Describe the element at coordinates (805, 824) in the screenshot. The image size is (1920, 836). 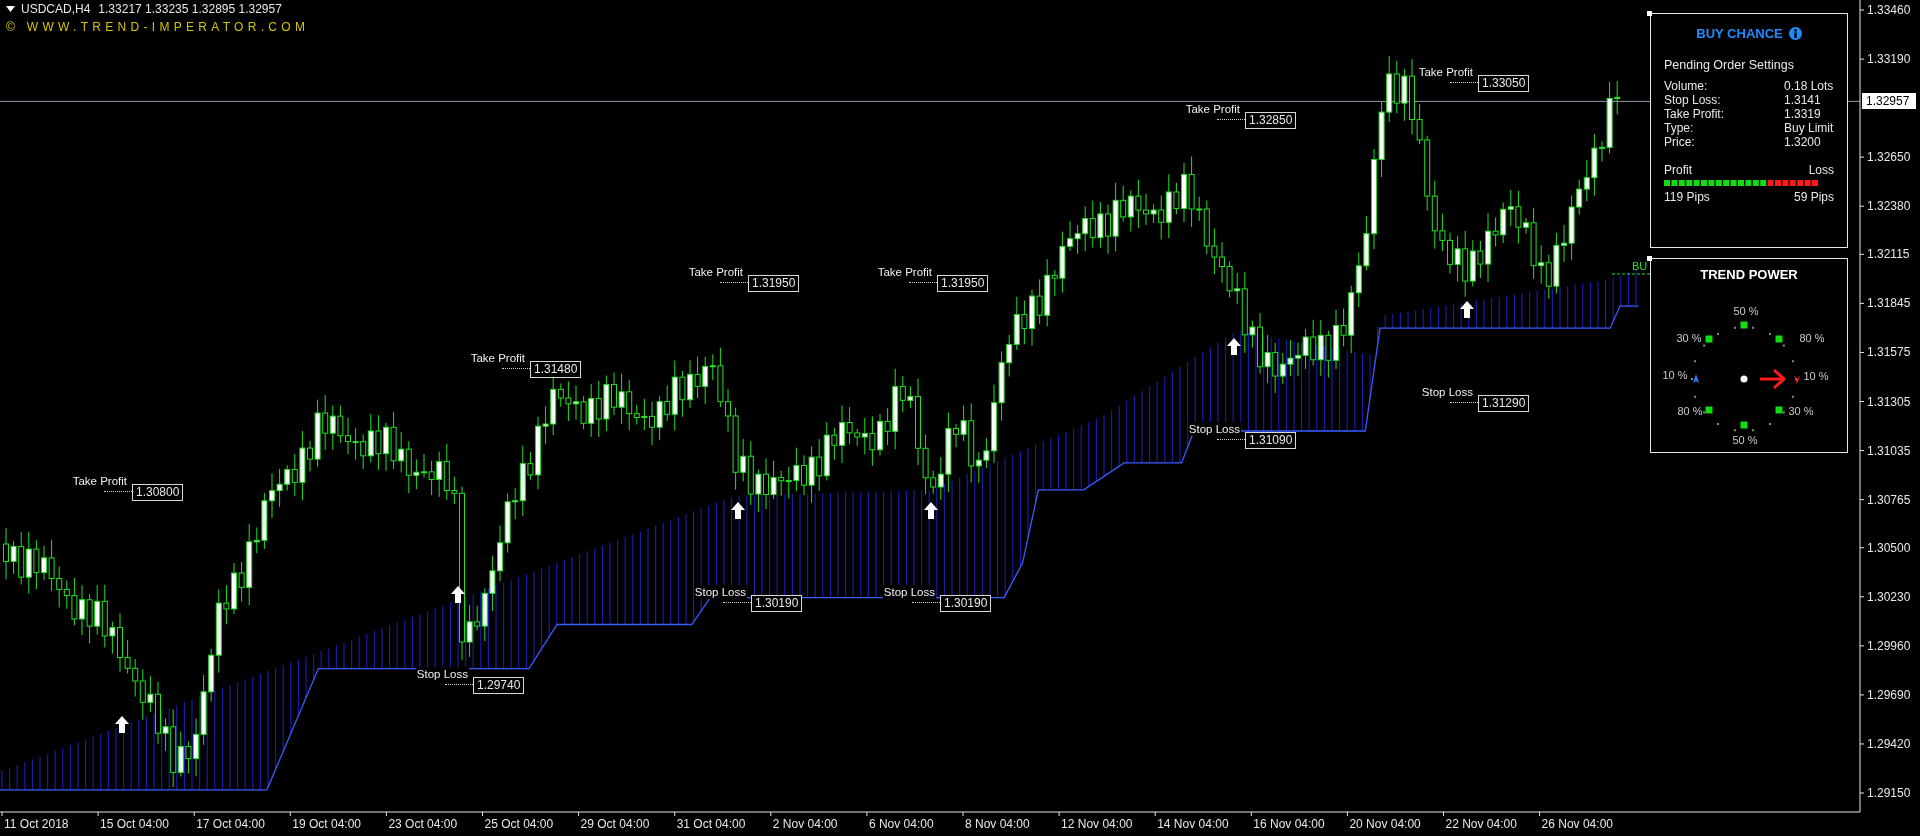
I see `date-label: 2 Nov 04:00` at that location.